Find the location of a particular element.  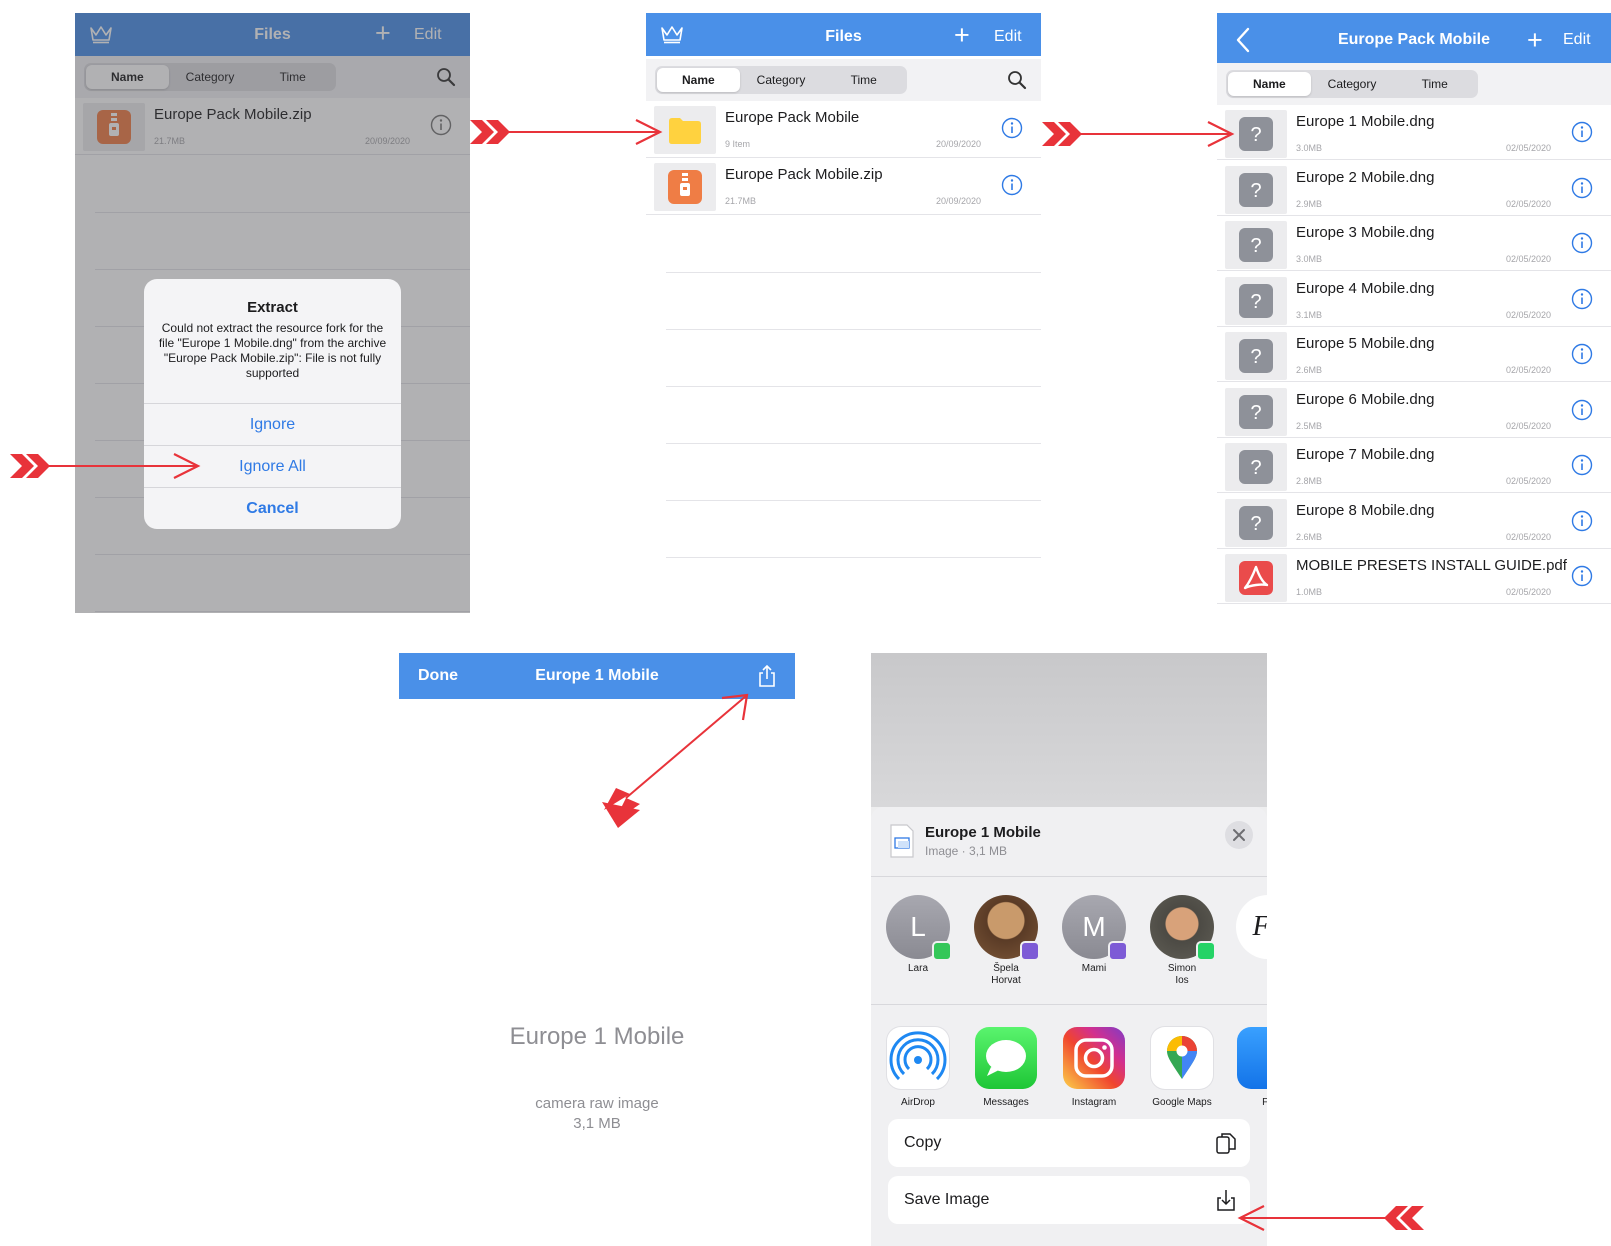

app-name: Fa is located at coordinates (1264, 1102).